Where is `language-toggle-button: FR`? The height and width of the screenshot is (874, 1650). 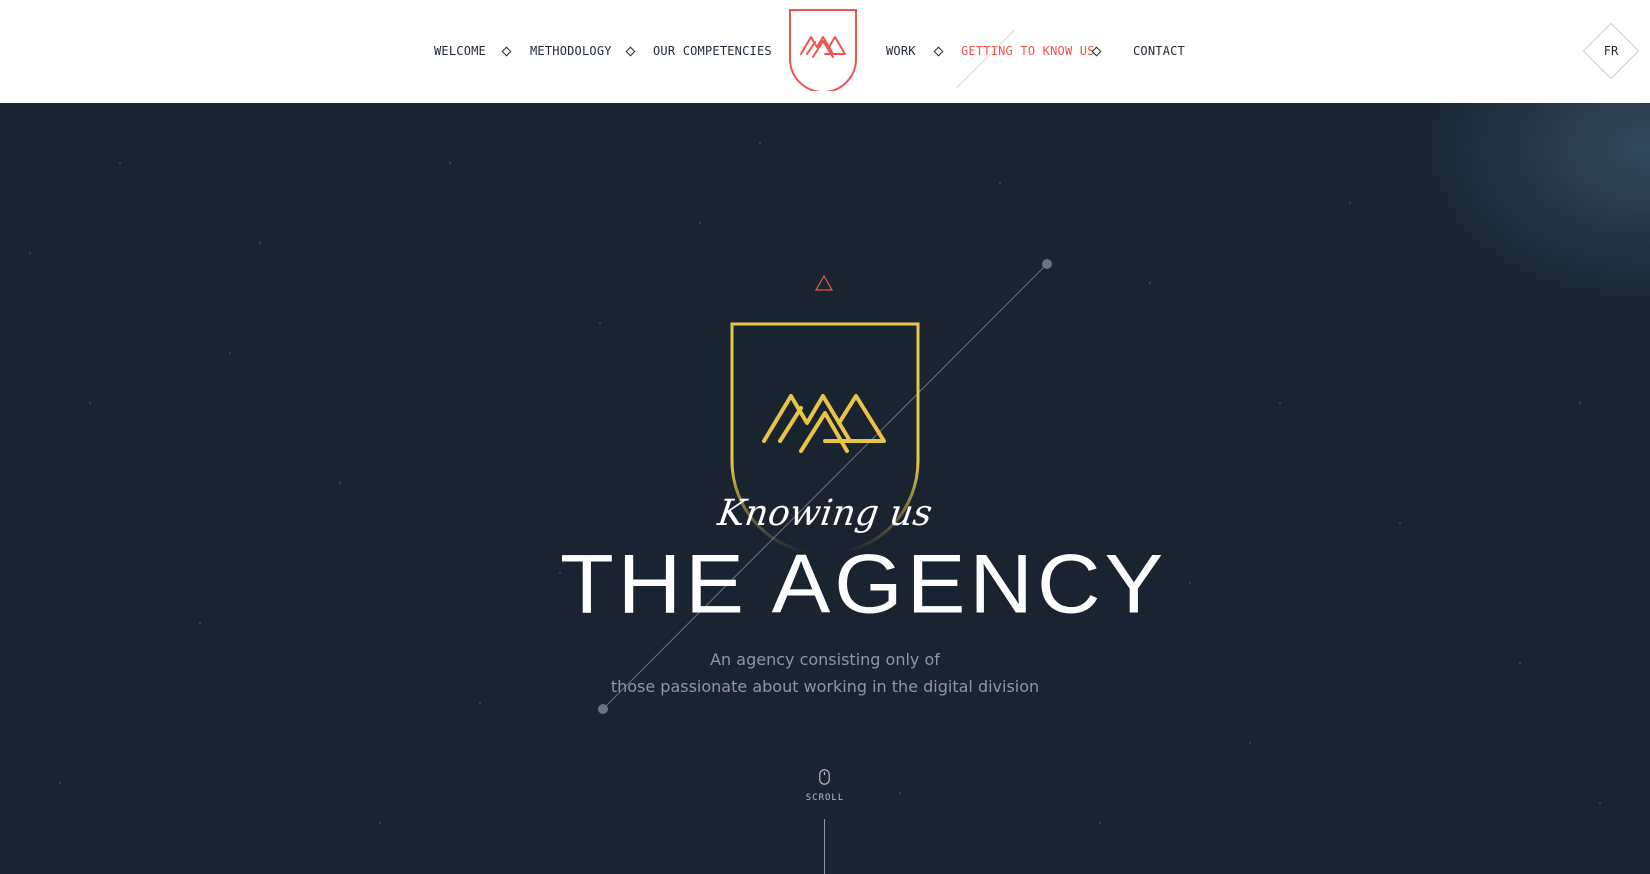
language-toggle-button: FR is located at coordinates (1611, 51).